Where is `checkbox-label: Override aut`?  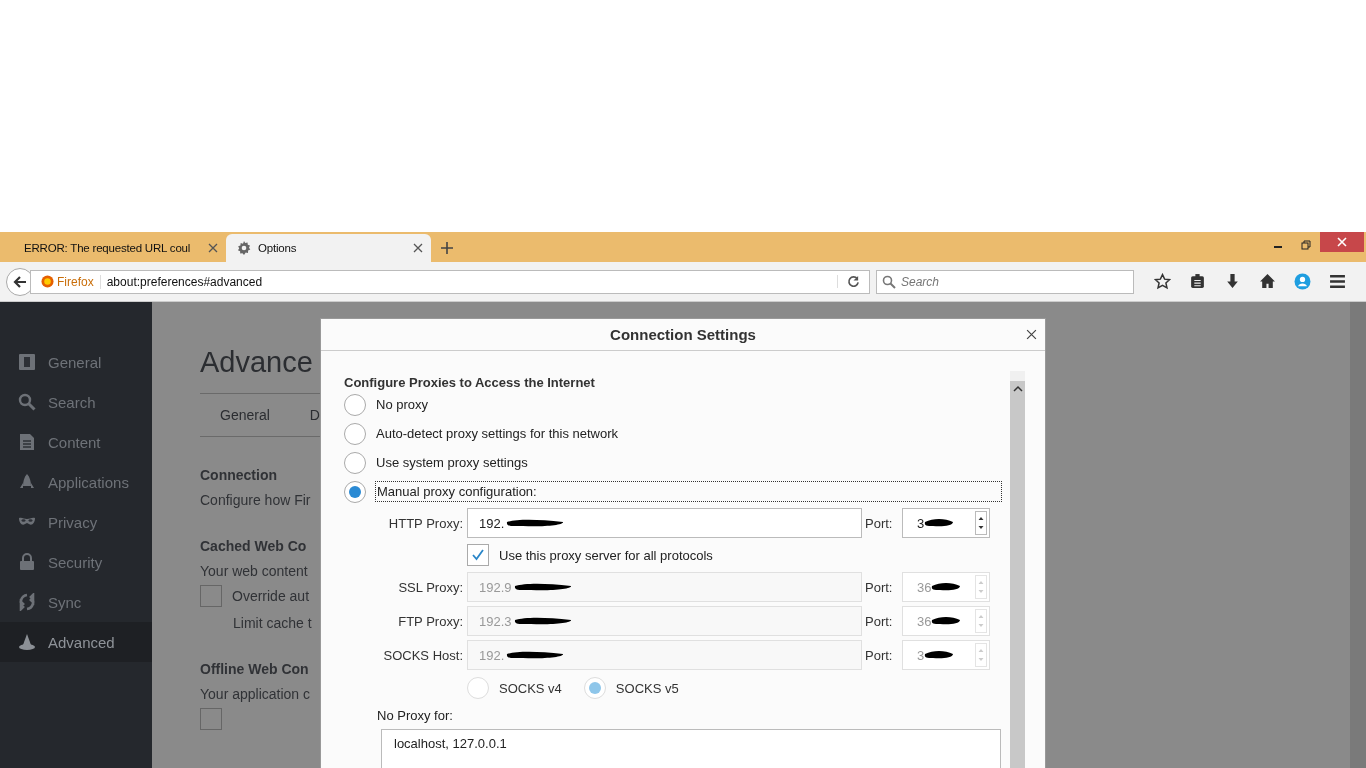 checkbox-label: Override aut is located at coordinates (271, 596).